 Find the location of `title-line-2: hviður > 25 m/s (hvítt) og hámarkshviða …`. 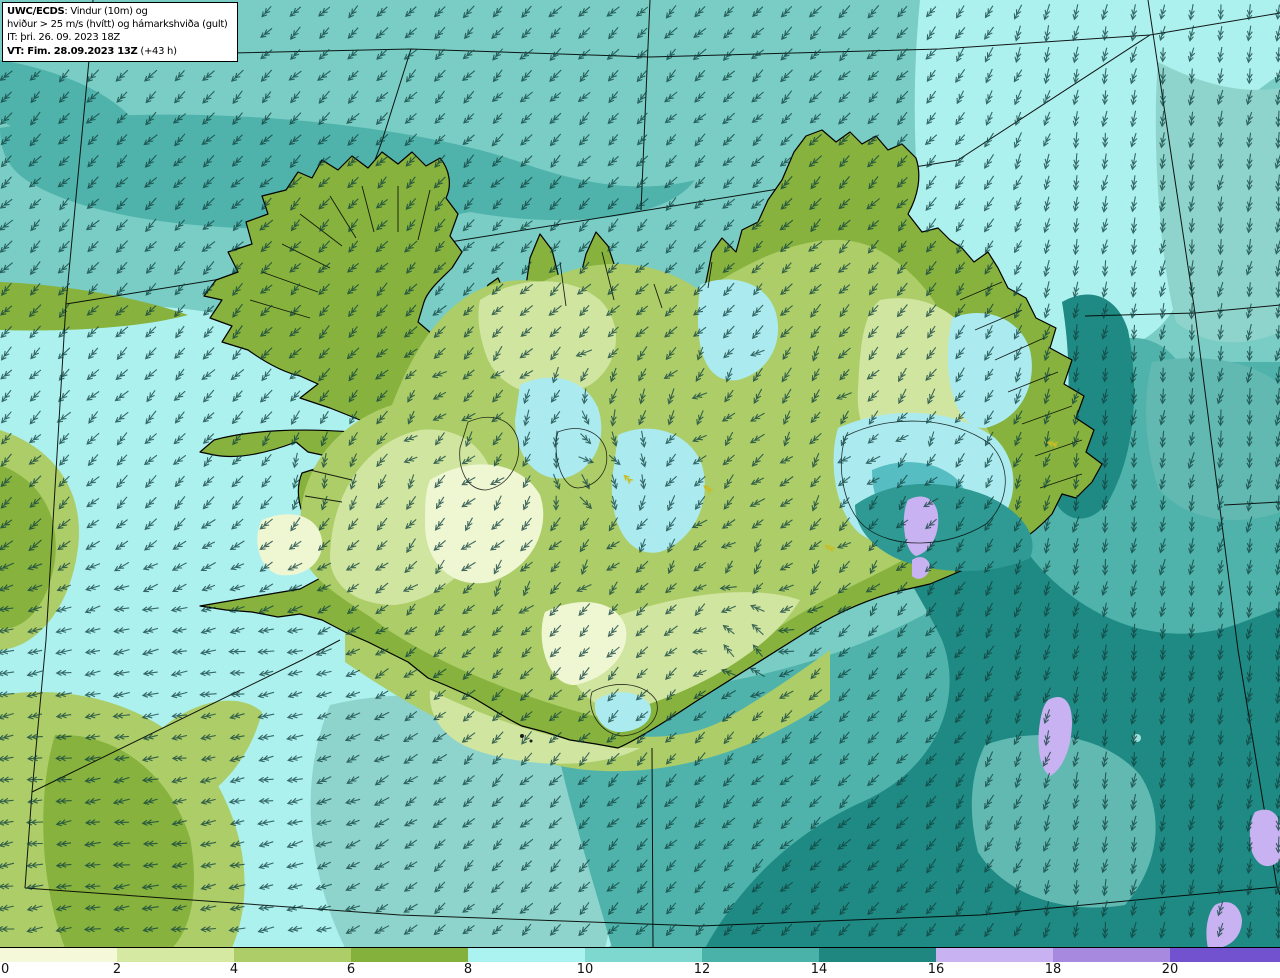

title-line-2: hviður > 25 m/s (hvítt) og hámarkshviða … is located at coordinates (117, 25).